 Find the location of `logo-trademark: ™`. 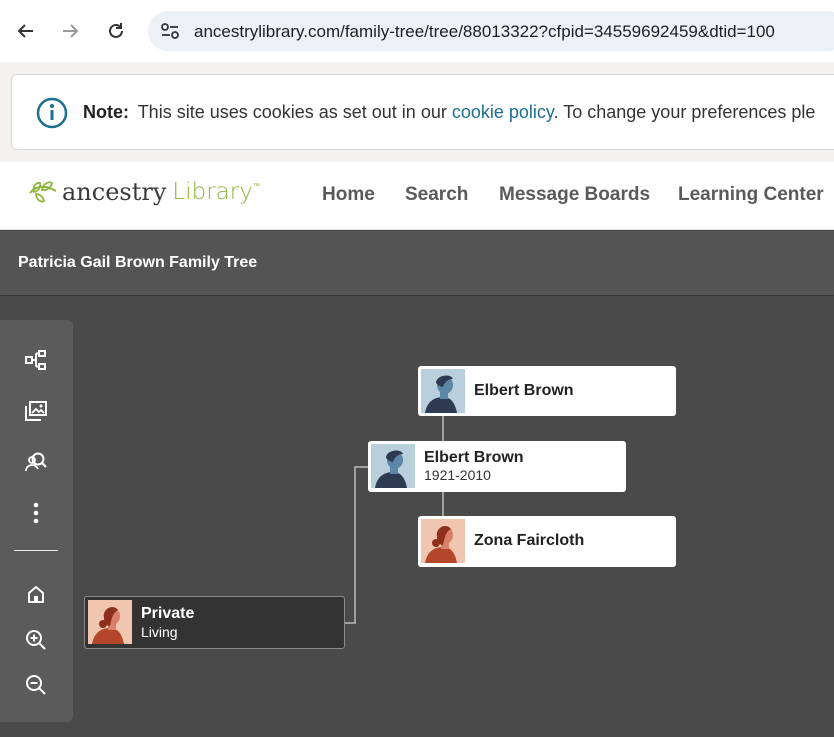

logo-trademark: ™ is located at coordinates (256, 186).